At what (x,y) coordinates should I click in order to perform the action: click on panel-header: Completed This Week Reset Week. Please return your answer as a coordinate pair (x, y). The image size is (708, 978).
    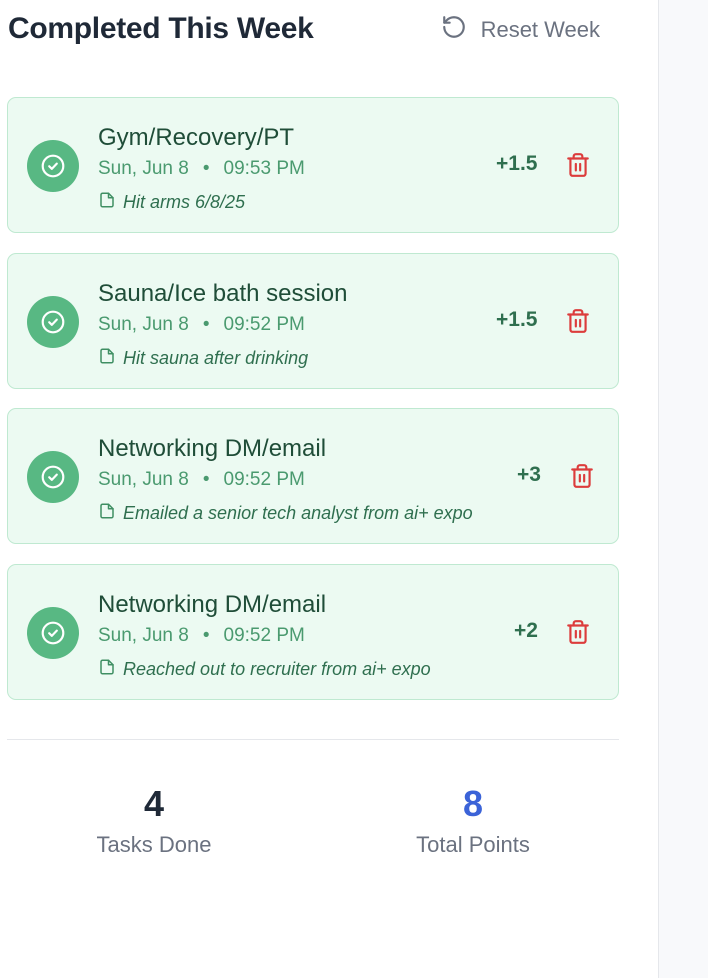
    Looking at the image, I should click on (313, 32).